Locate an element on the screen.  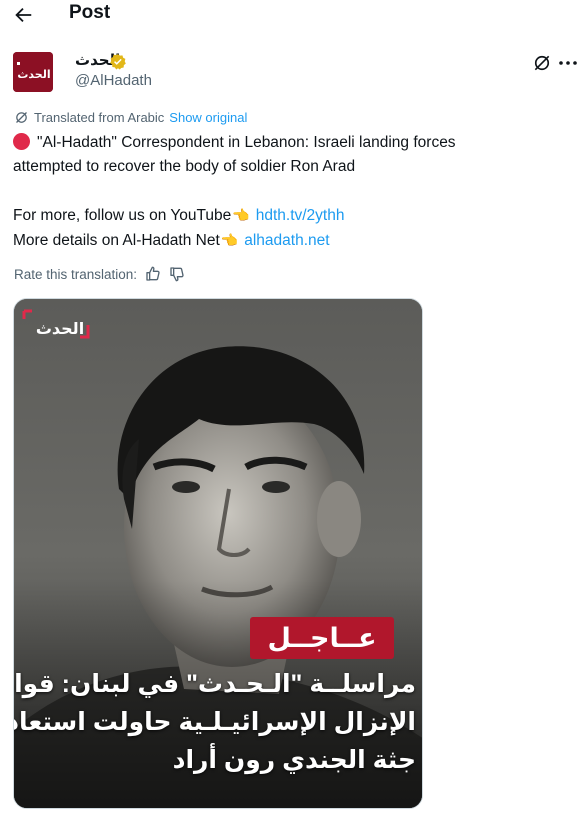
alhadath-link: alhadath.net is located at coordinates (286, 240).